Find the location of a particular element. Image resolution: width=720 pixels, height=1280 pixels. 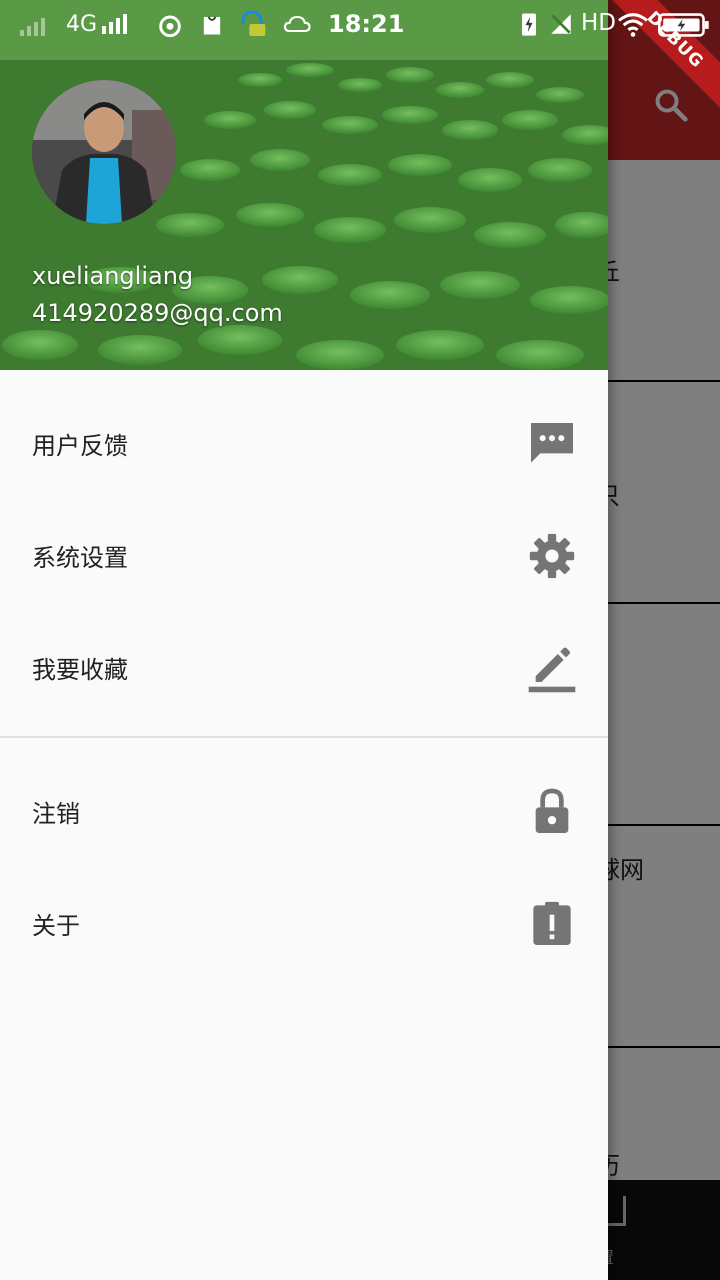

shopping-bag-icon is located at coordinates (212, 25).